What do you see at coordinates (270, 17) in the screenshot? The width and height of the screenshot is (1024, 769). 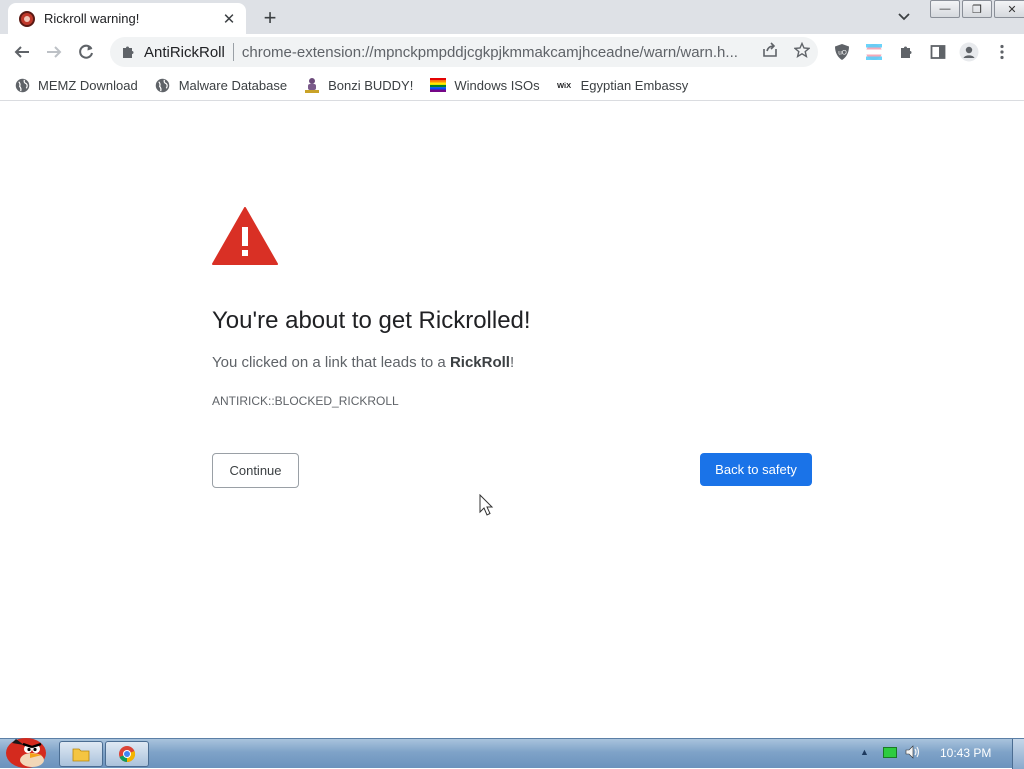 I see `new-tab-button: +` at bounding box center [270, 17].